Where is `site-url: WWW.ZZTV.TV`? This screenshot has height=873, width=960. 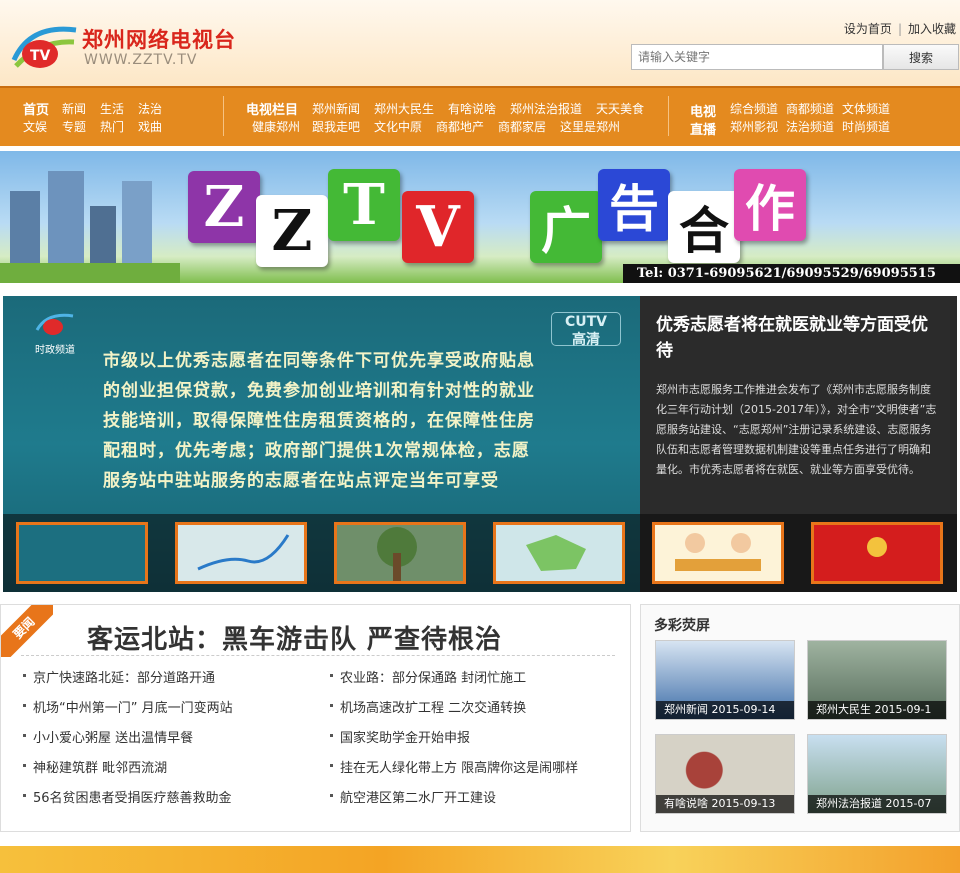
site-url: WWW.ZZTV.TV is located at coordinates (141, 60).